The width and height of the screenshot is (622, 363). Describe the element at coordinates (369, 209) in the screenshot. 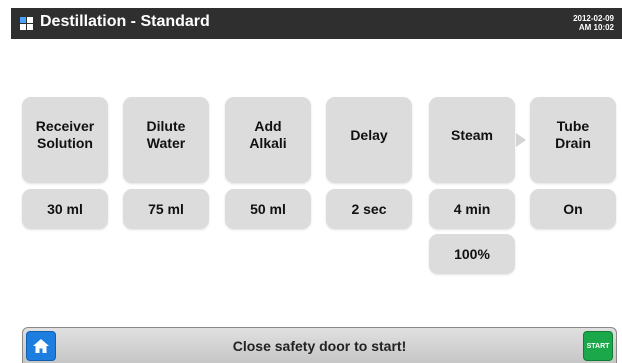

I see `step-delay-value: 2 sec` at that location.